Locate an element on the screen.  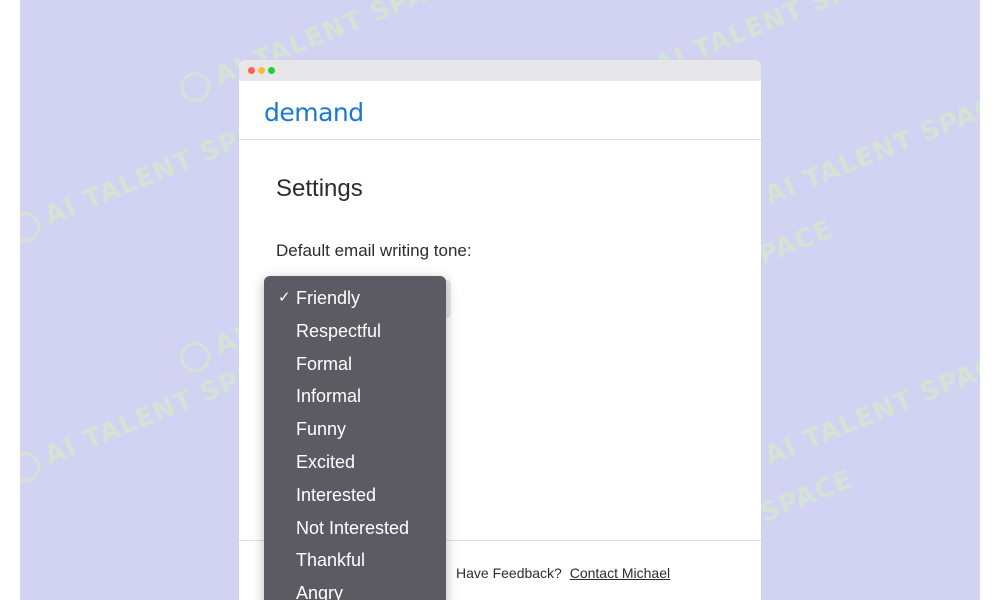
tone-option-respectful: Respectful is located at coordinates (355, 333).